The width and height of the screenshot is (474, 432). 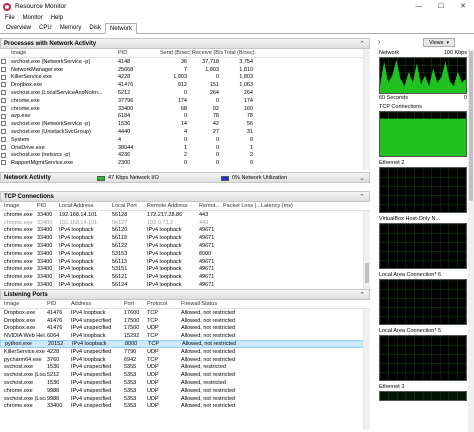 I want to click on processes-scrollbar, so click(x=366, y=109).